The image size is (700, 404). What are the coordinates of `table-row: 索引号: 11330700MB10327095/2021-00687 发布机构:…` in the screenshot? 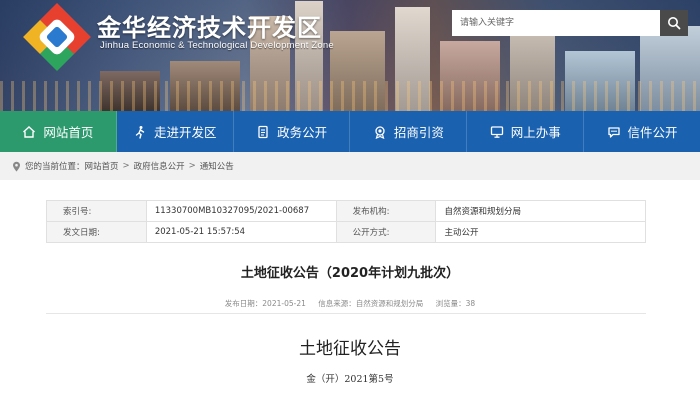 It's located at (346, 211).